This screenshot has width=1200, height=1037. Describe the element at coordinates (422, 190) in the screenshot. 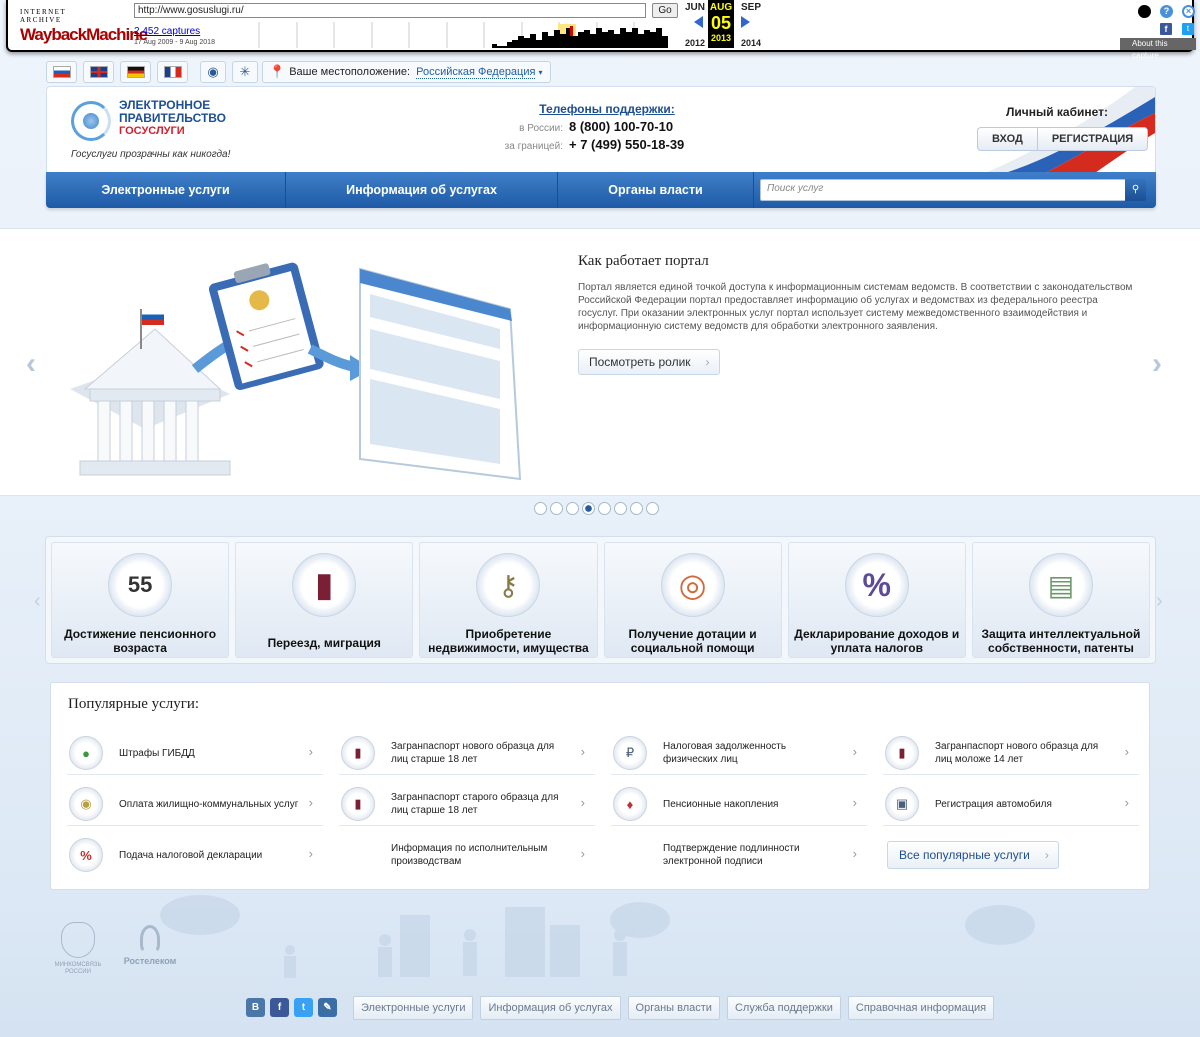

I see `nav-service-info: Информация об услугах` at that location.